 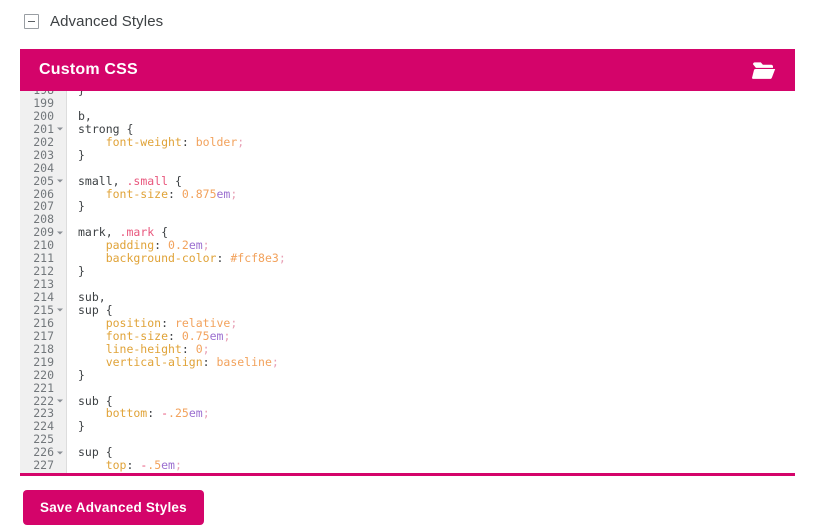 I want to click on code-token: vertical-align, so click(x=140, y=361).